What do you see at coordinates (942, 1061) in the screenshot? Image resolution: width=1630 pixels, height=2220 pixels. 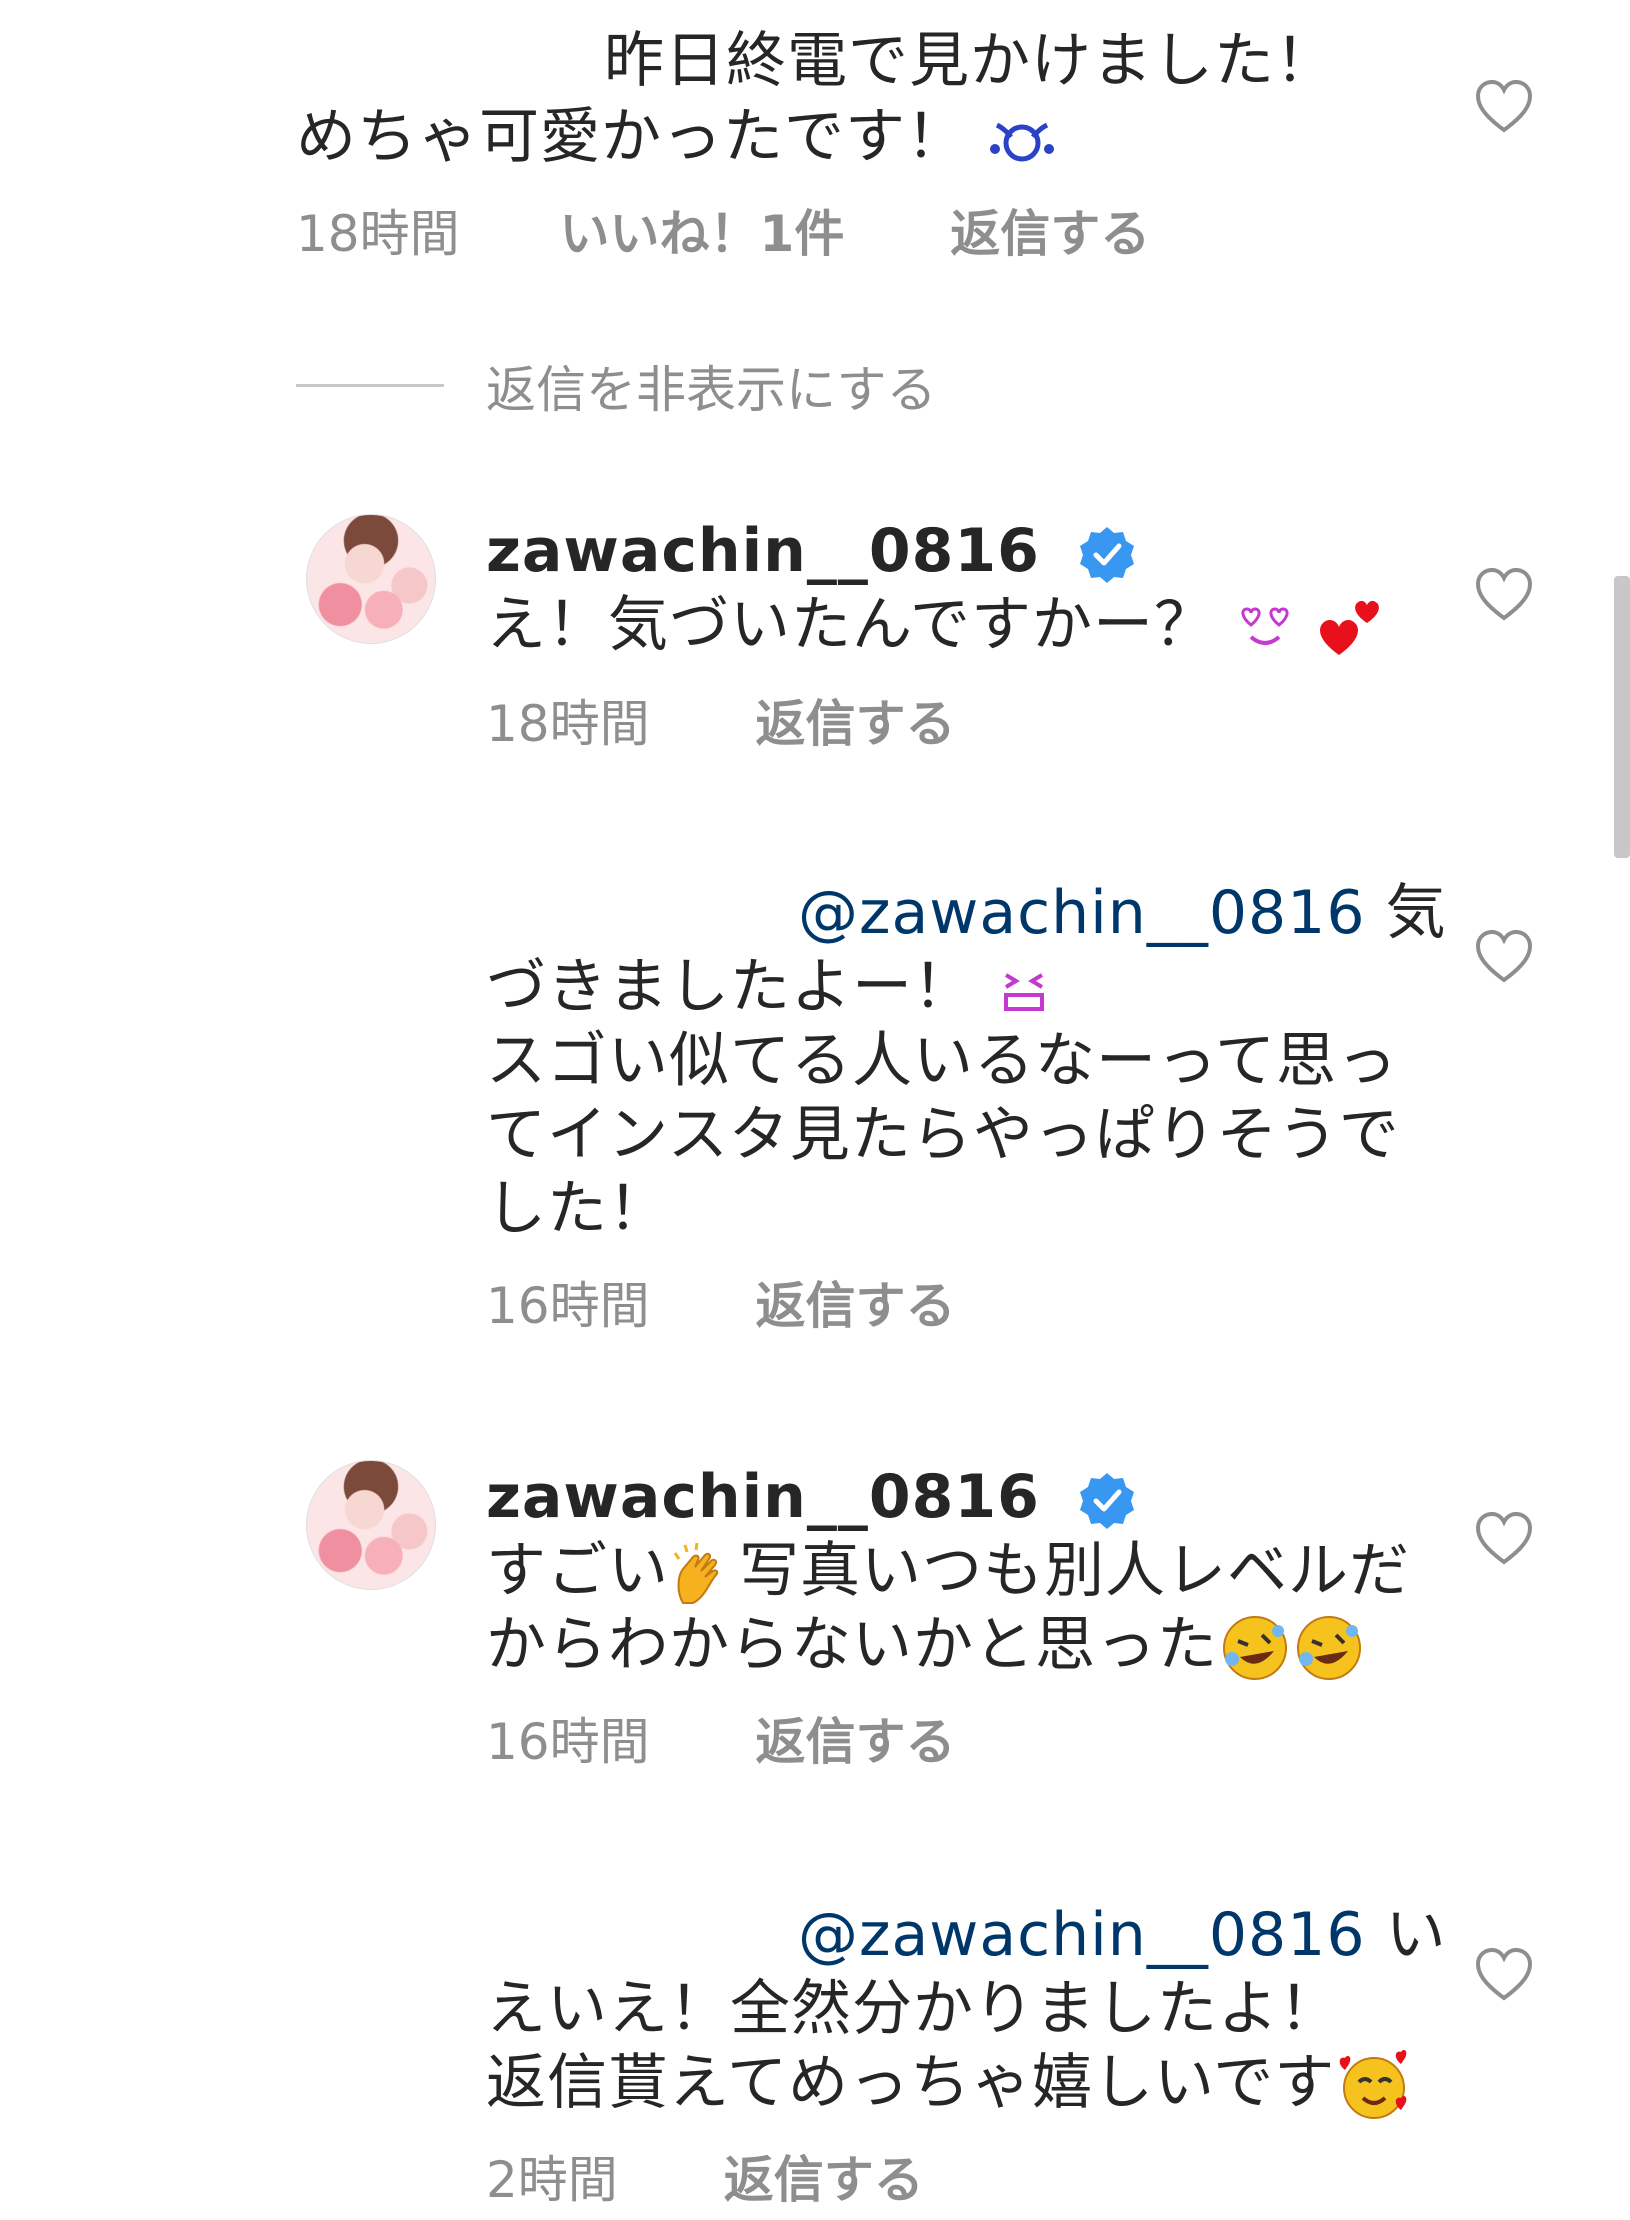 I see `reply-text-line: スゴい似てる人いるなーって思っ` at bounding box center [942, 1061].